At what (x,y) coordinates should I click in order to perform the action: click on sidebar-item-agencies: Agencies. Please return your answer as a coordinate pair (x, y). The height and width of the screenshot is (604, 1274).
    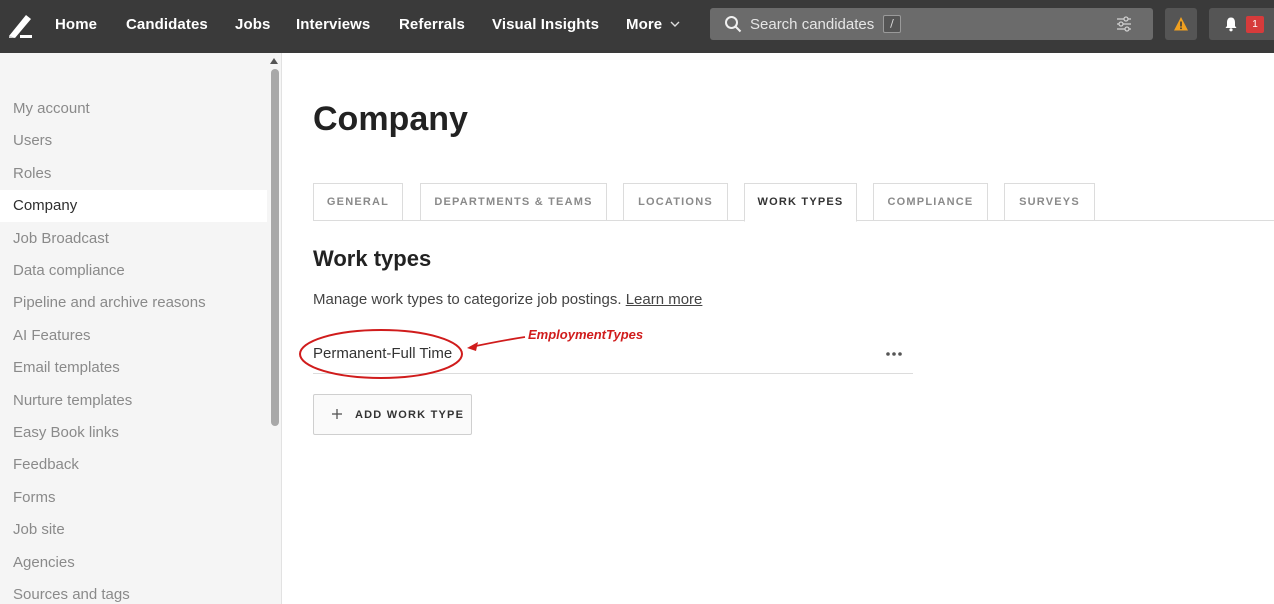
    Looking at the image, I should click on (133, 563).